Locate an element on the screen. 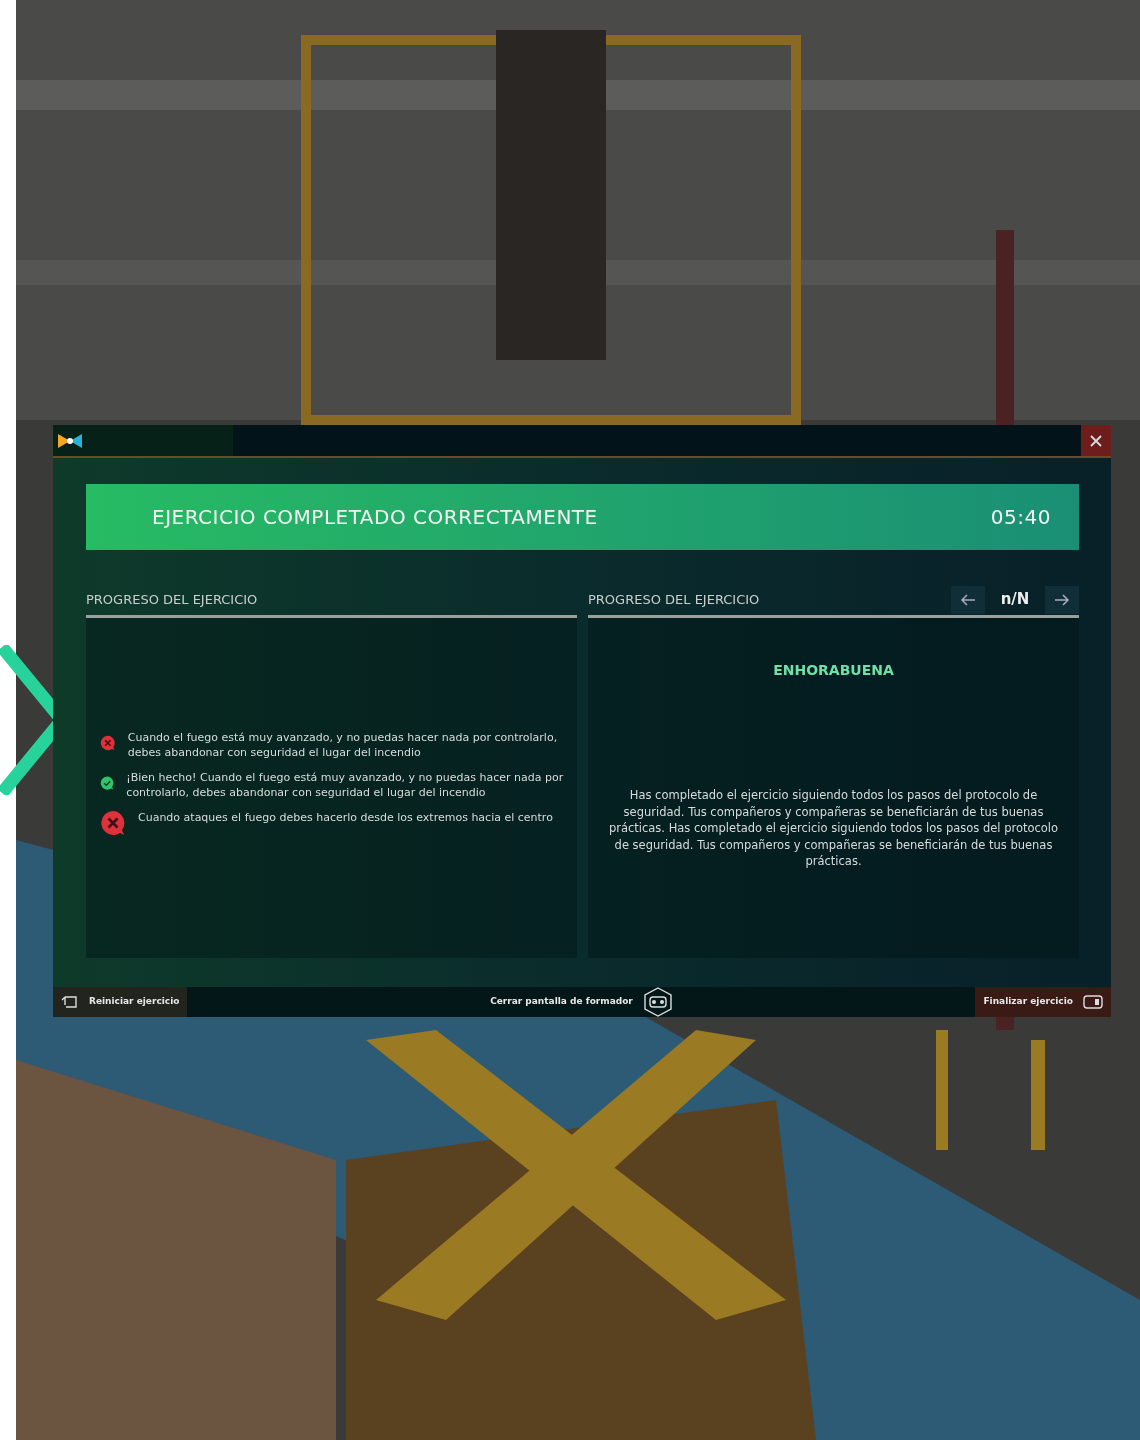 The image size is (1140, 1440). next-button is located at coordinates (1062, 599).